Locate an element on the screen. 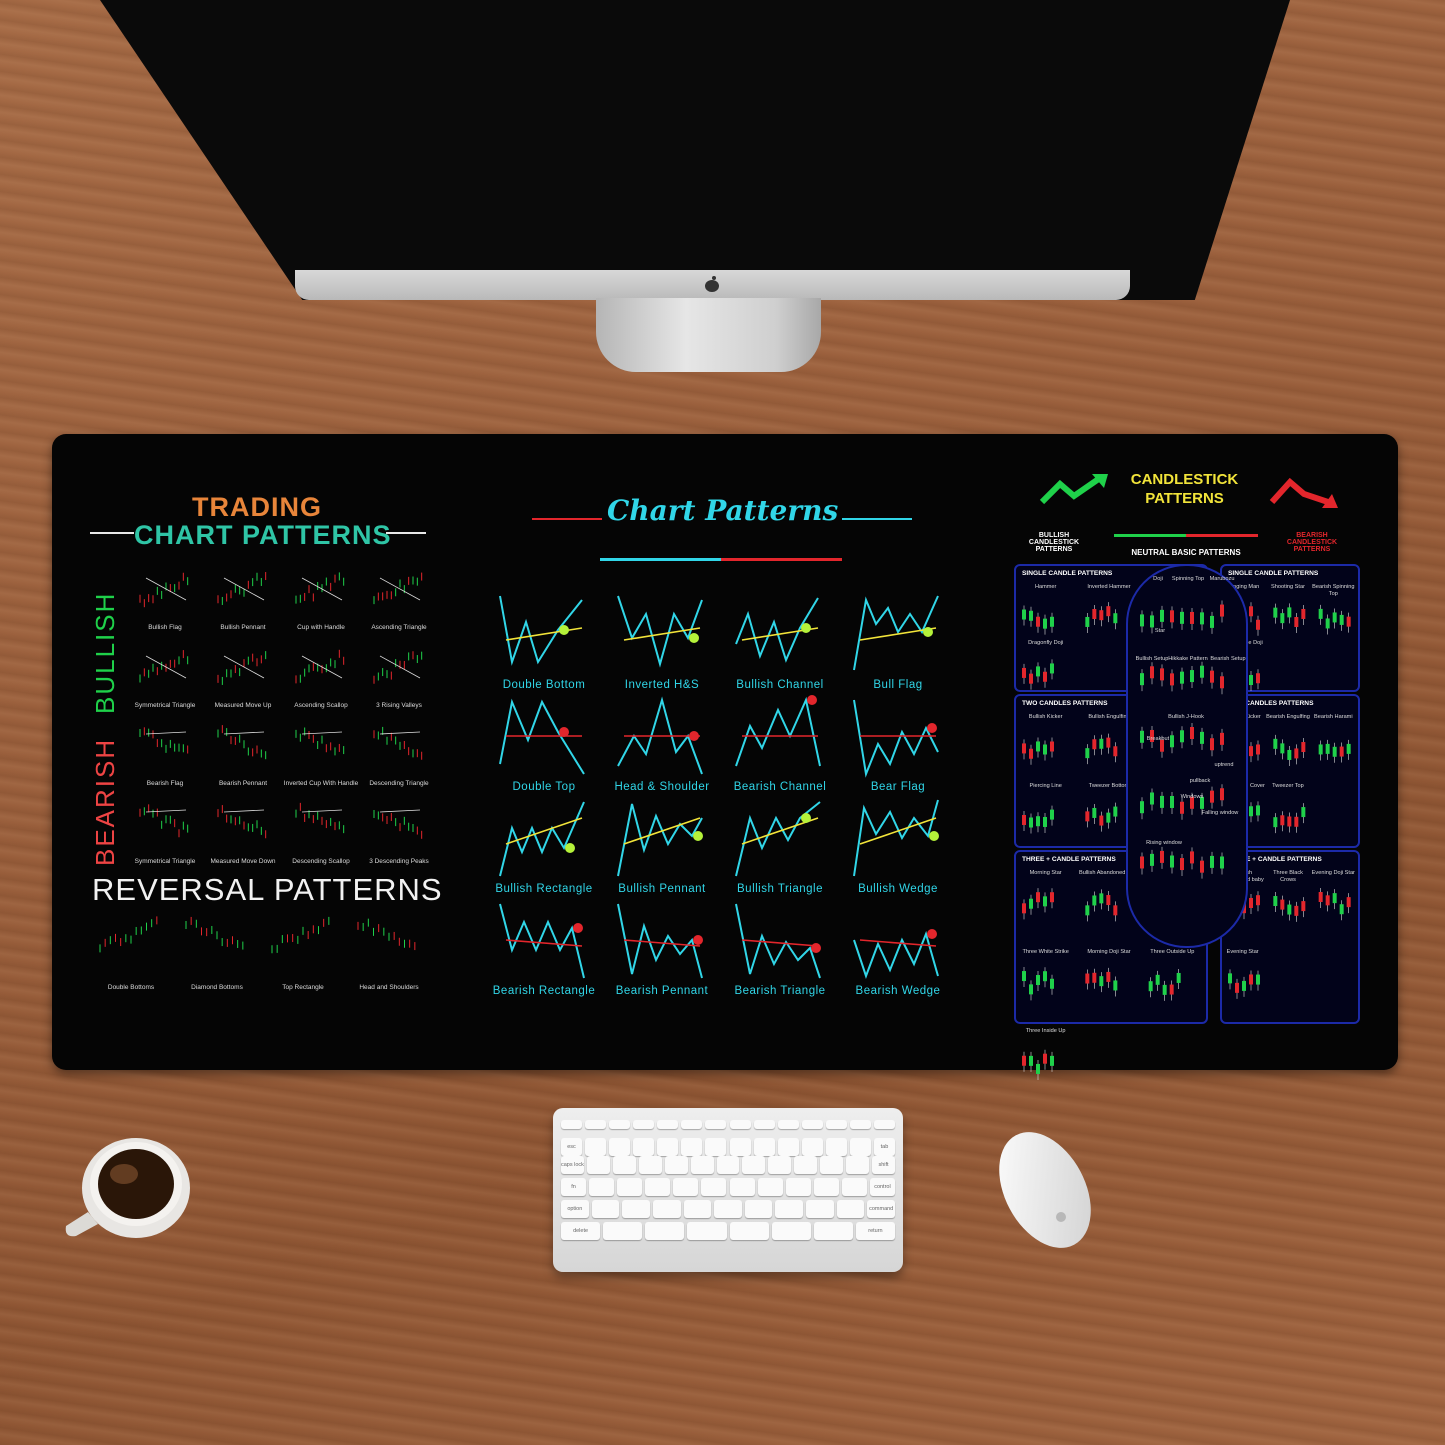 The width and height of the screenshot is (1445, 1445). keyboard-key: delete is located at coordinates (581, 1231).